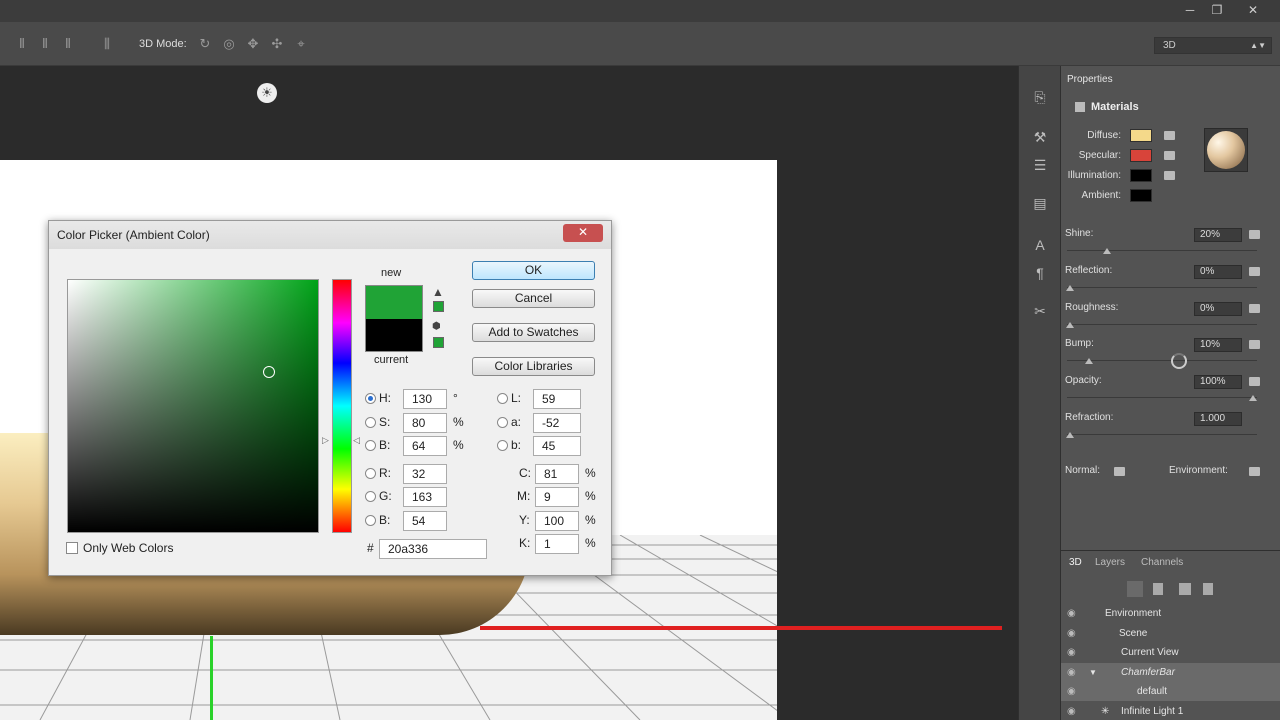 Image resolution: width=1280 pixels, height=720 pixels. I want to click on scale-icon: ⌖, so click(301, 44).